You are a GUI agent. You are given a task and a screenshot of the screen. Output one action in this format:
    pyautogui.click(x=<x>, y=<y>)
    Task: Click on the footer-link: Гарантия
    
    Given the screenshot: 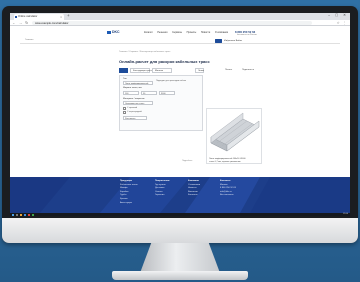 What is the action you would take?
    pyautogui.click(x=162, y=196)
    